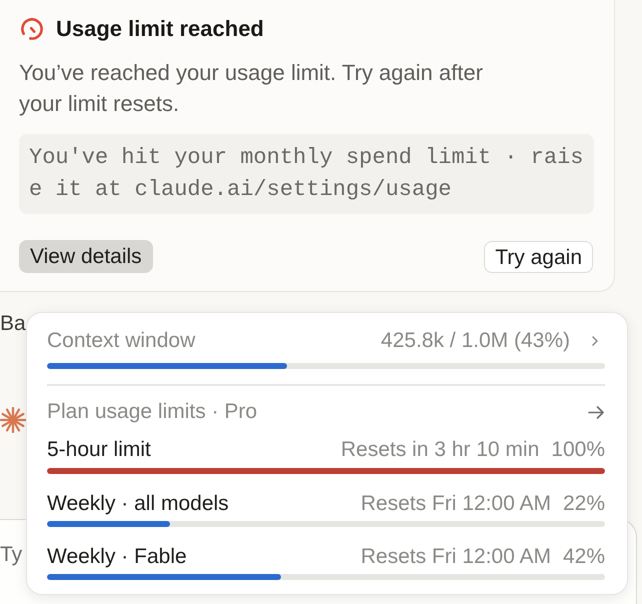  What do you see at coordinates (538, 256) in the screenshot?
I see `try-again-button: Try again` at bounding box center [538, 256].